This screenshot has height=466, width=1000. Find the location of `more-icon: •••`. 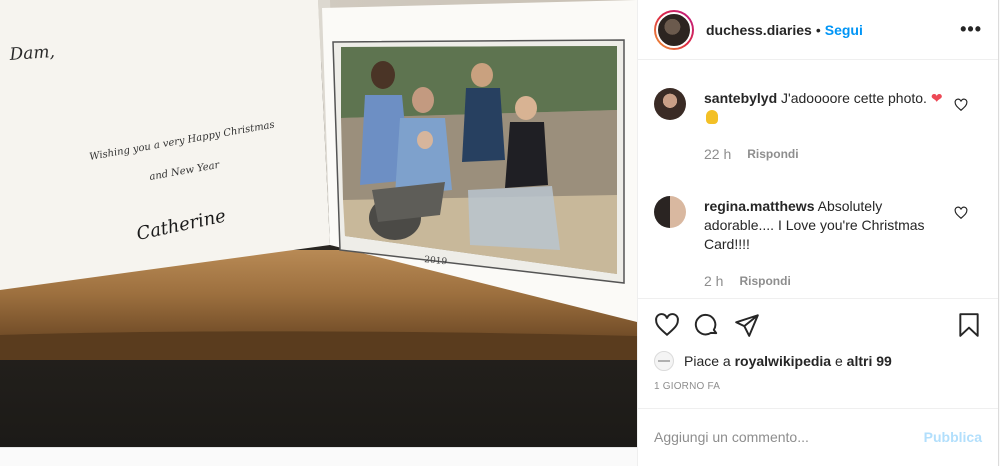

more-icon: ••• is located at coordinates (971, 29).